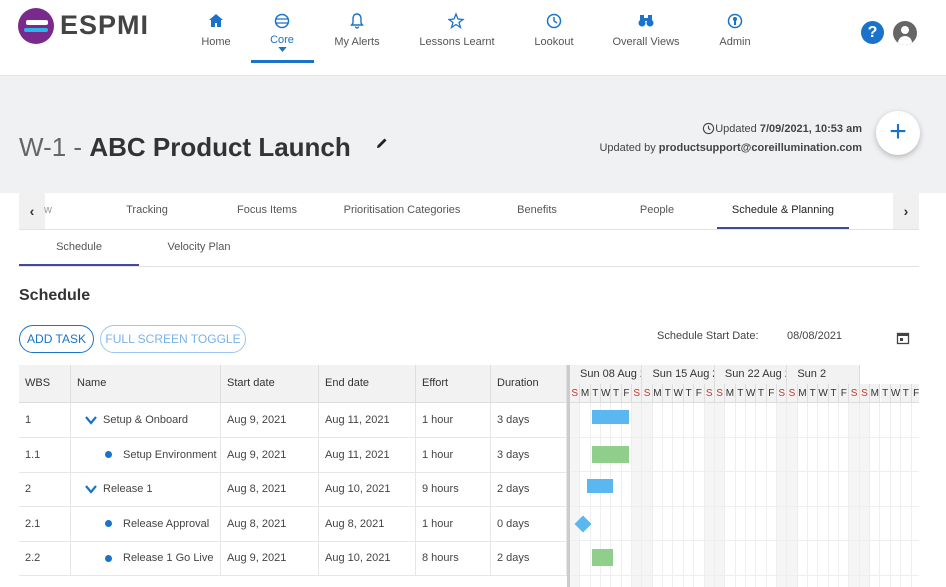 The image size is (946, 587). Describe the element at coordinates (529, 384) in the screenshot. I see `column-header-duration: Duration` at that location.